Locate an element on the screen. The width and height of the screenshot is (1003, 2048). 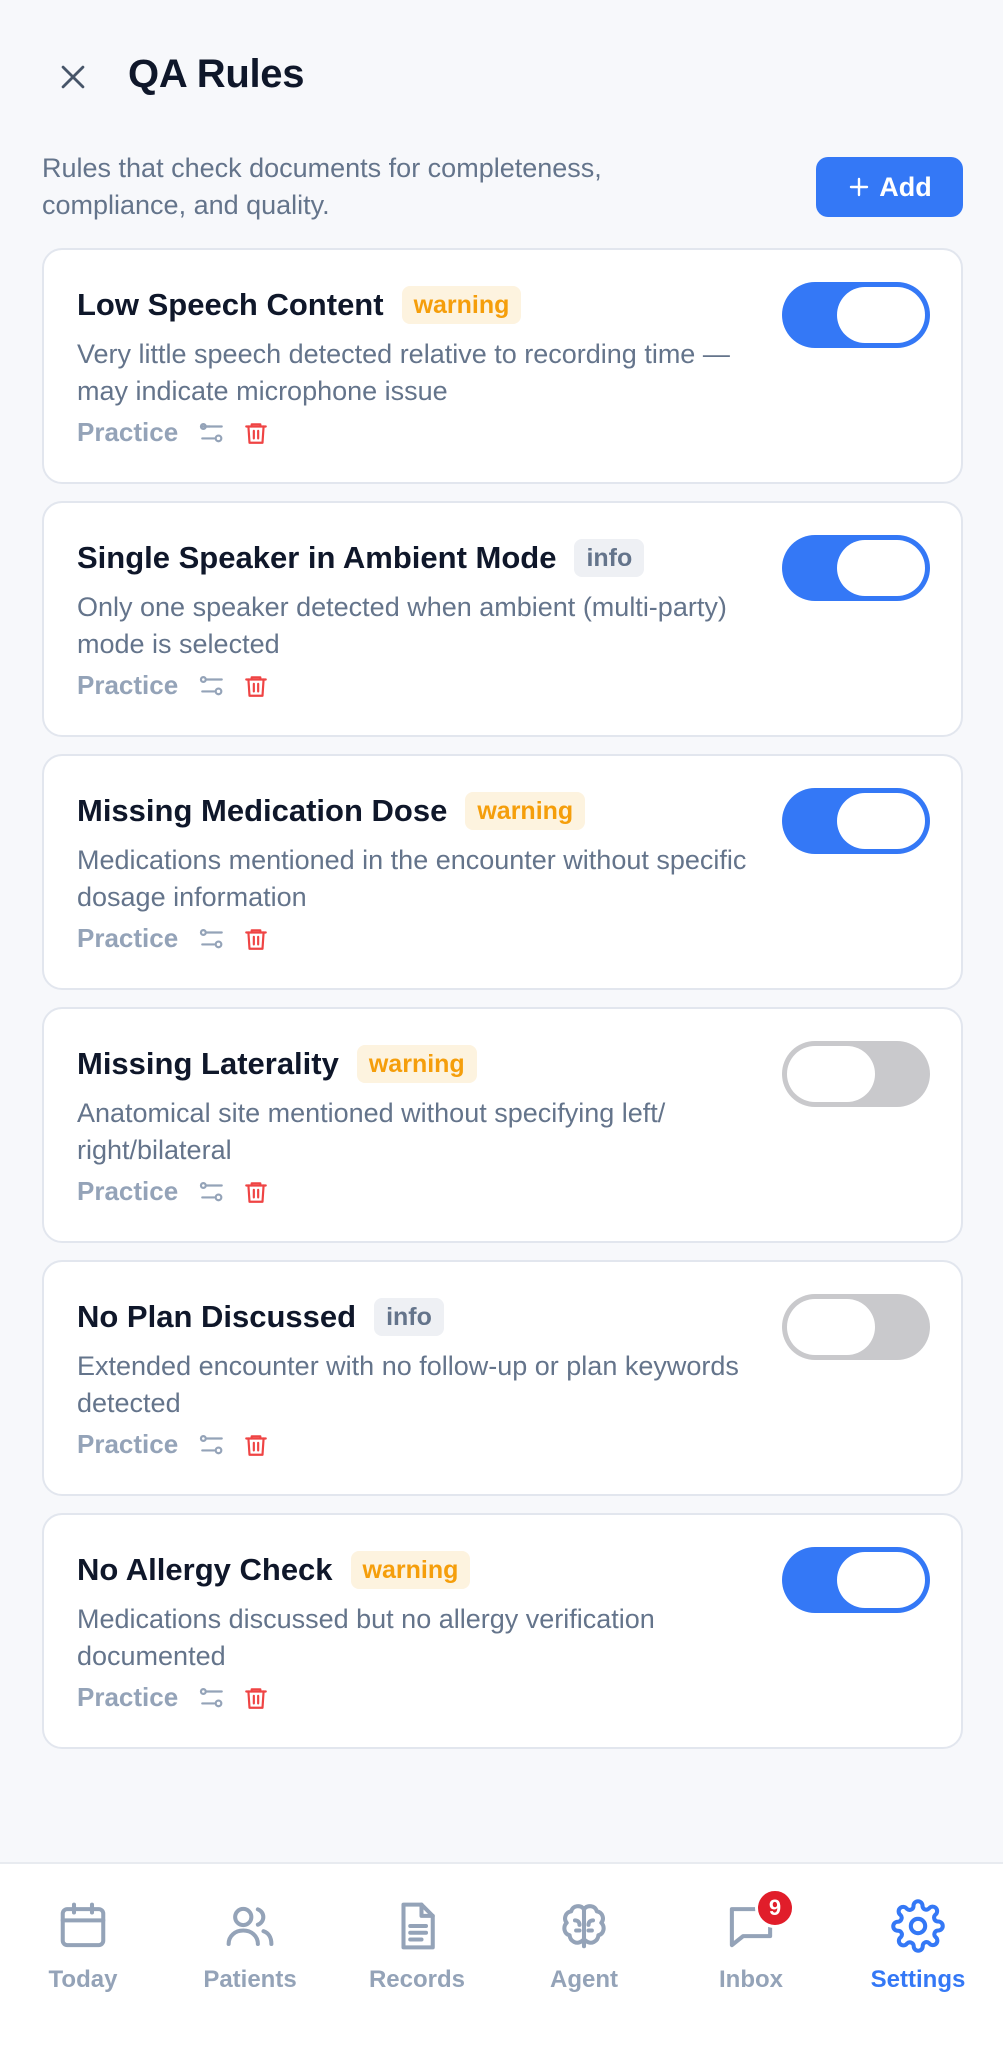
gear-icon is located at coordinates (918, 1926).